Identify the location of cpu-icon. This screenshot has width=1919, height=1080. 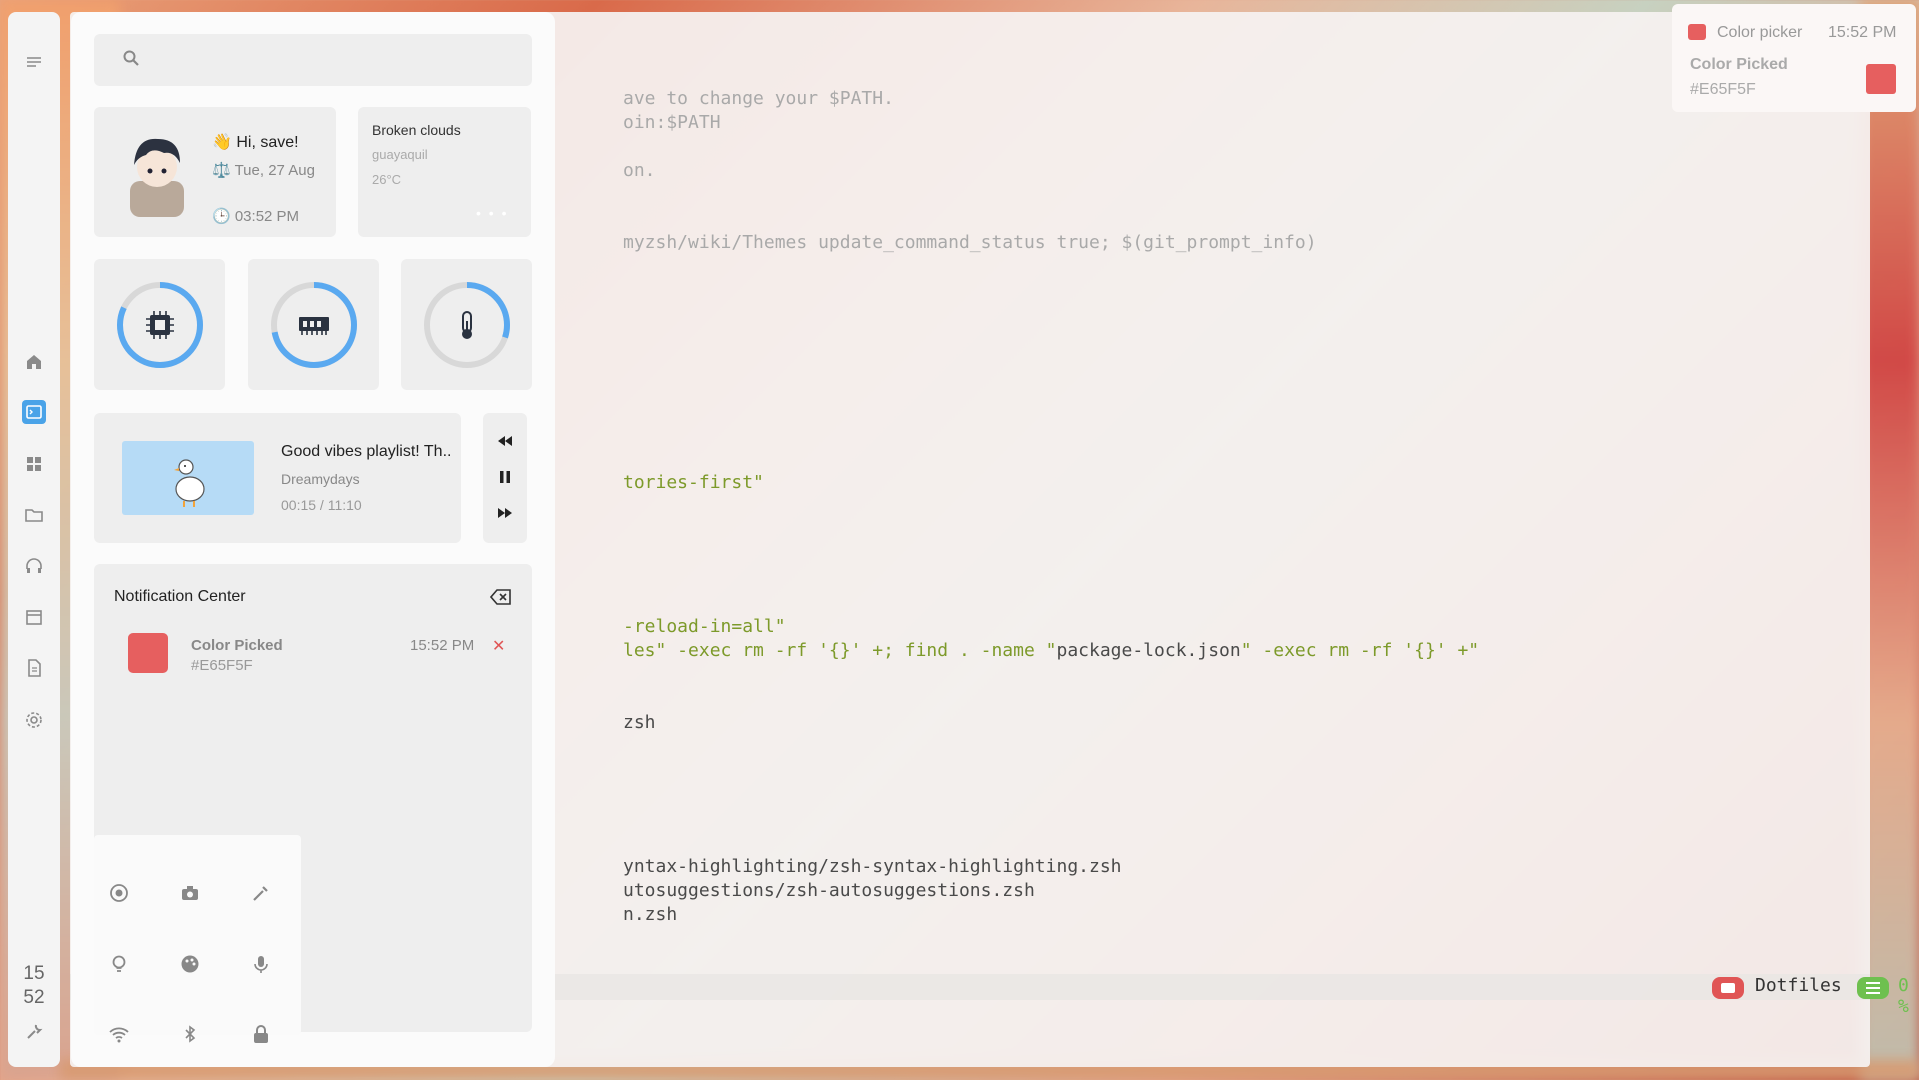
(160, 325).